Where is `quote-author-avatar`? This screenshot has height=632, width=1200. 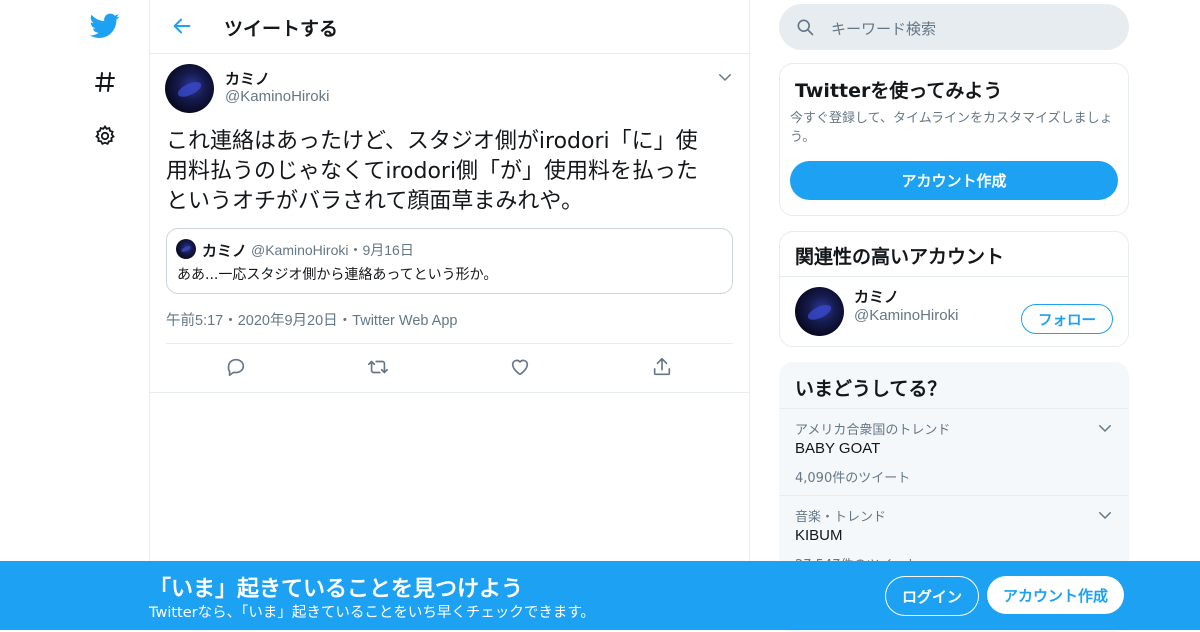
quote-author-avatar is located at coordinates (186, 249).